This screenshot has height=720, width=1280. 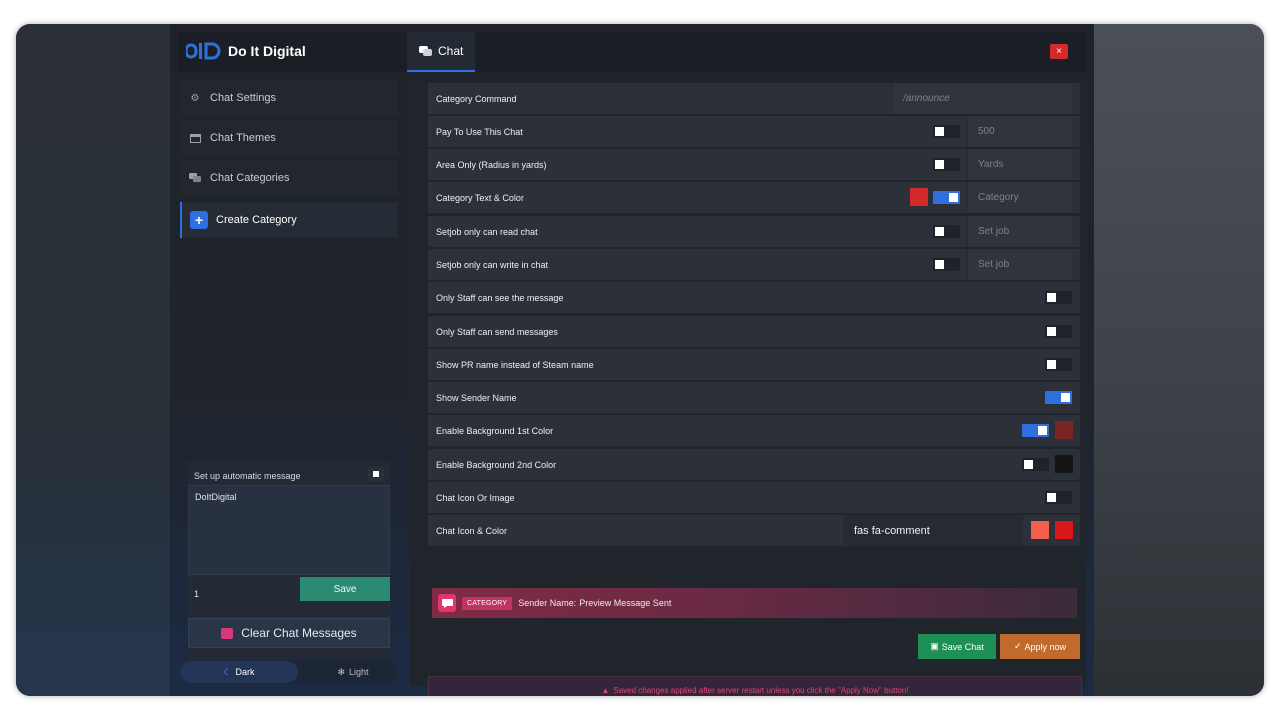 What do you see at coordinates (492, 264) in the screenshot?
I see `row-label: Setjob only can write in chat` at bounding box center [492, 264].